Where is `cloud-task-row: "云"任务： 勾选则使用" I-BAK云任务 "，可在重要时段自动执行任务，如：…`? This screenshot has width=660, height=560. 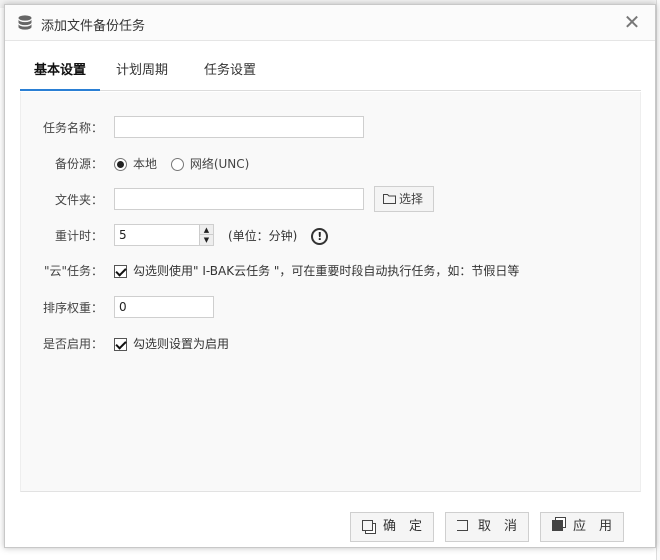
cloud-task-row: "云"任务： 勾选则使用" I-BAK云任务 "，可在重要时段自动执行任务，如：… is located at coordinates (321, 271).